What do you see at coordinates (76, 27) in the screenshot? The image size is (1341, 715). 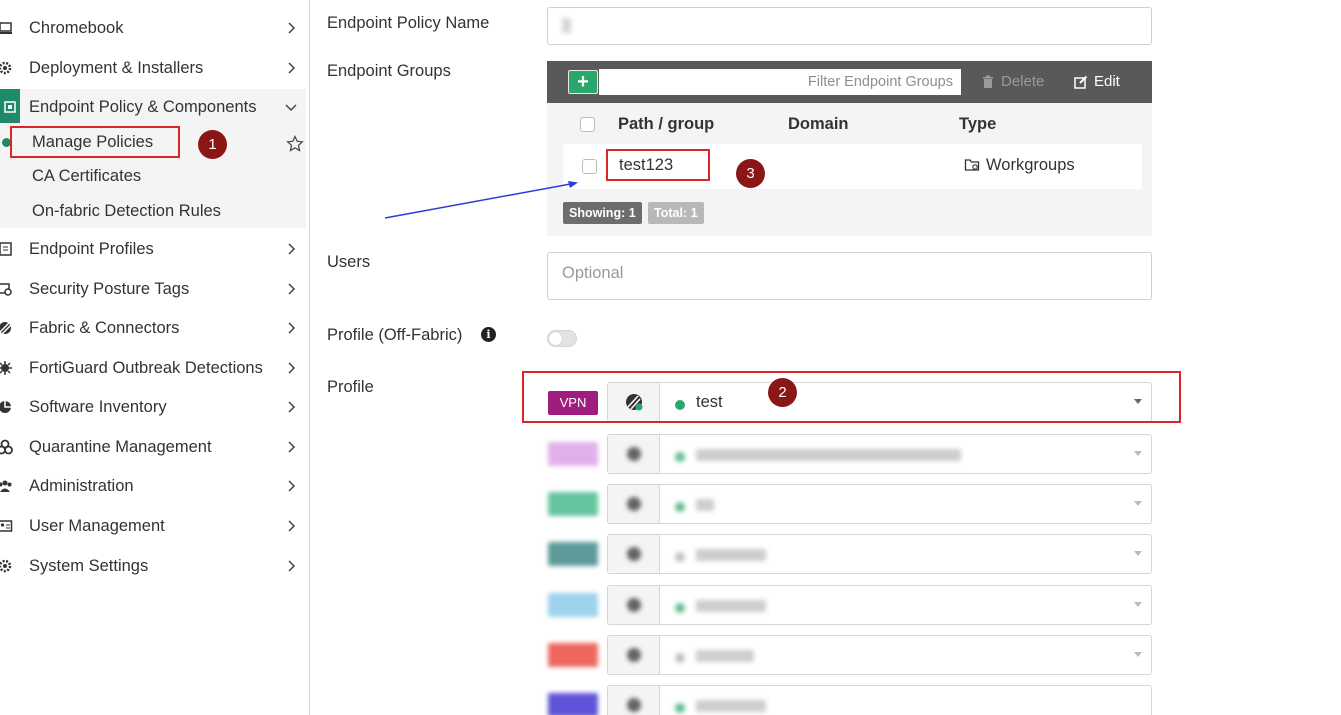 I see `sidebar-item-label: Chromebook` at bounding box center [76, 27].